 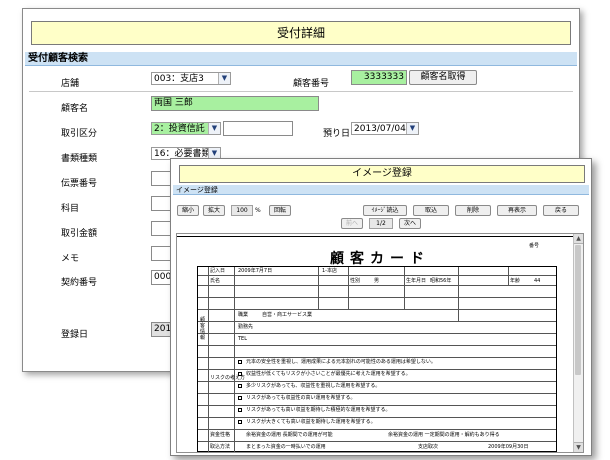 I want to click on store-select: 003：支店3 ▼, so click(x=191, y=78).